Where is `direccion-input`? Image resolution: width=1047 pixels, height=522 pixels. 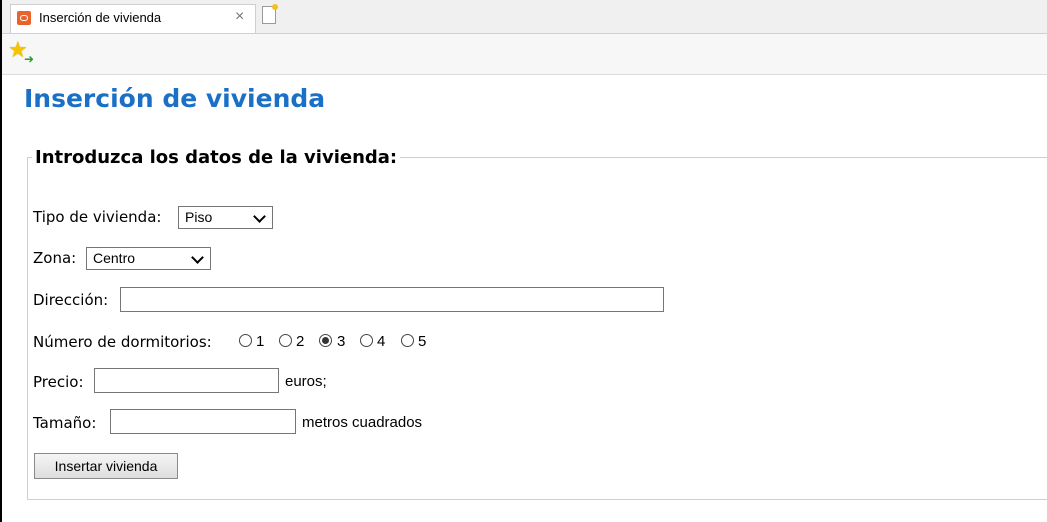 direccion-input is located at coordinates (392, 299).